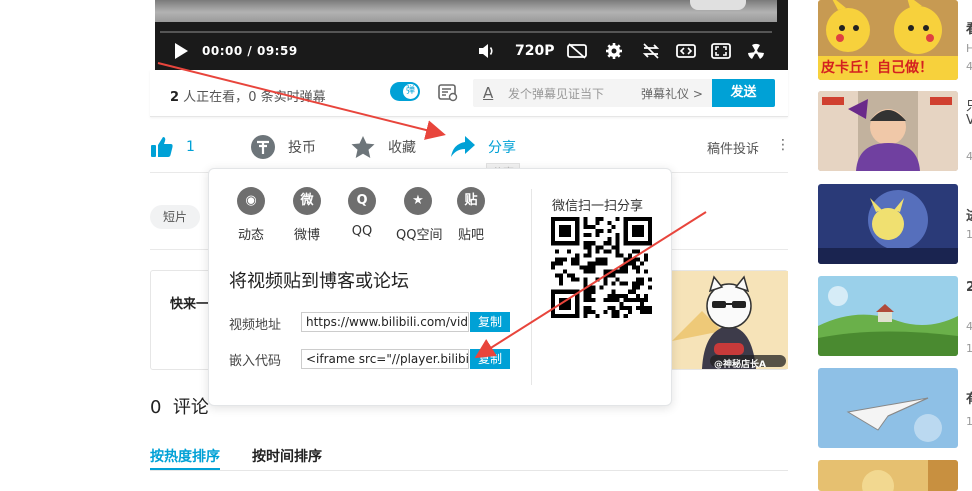  What do you see at coordinates (385, 359) in the screenshot?
I see `embed-code-field: <iframe src="//player.bilibili.com` at bounding box center [385, 359].